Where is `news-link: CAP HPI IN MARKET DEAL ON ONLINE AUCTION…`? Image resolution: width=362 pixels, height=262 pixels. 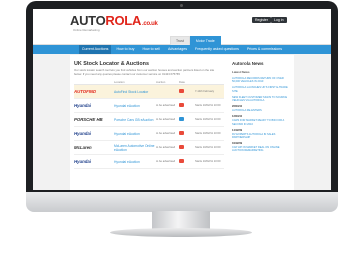
news-link: CAP HPI IN MARKET DEAL ON ONLINE AUCTION… is located at coordinates (261, 149).